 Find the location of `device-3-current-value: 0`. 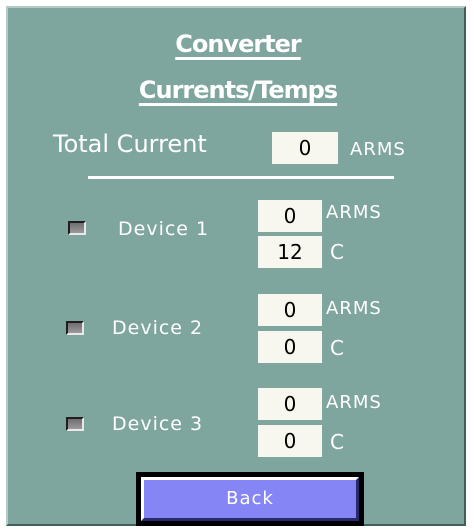

device-3-current-value: 0 is located at coordinates (290, 404).